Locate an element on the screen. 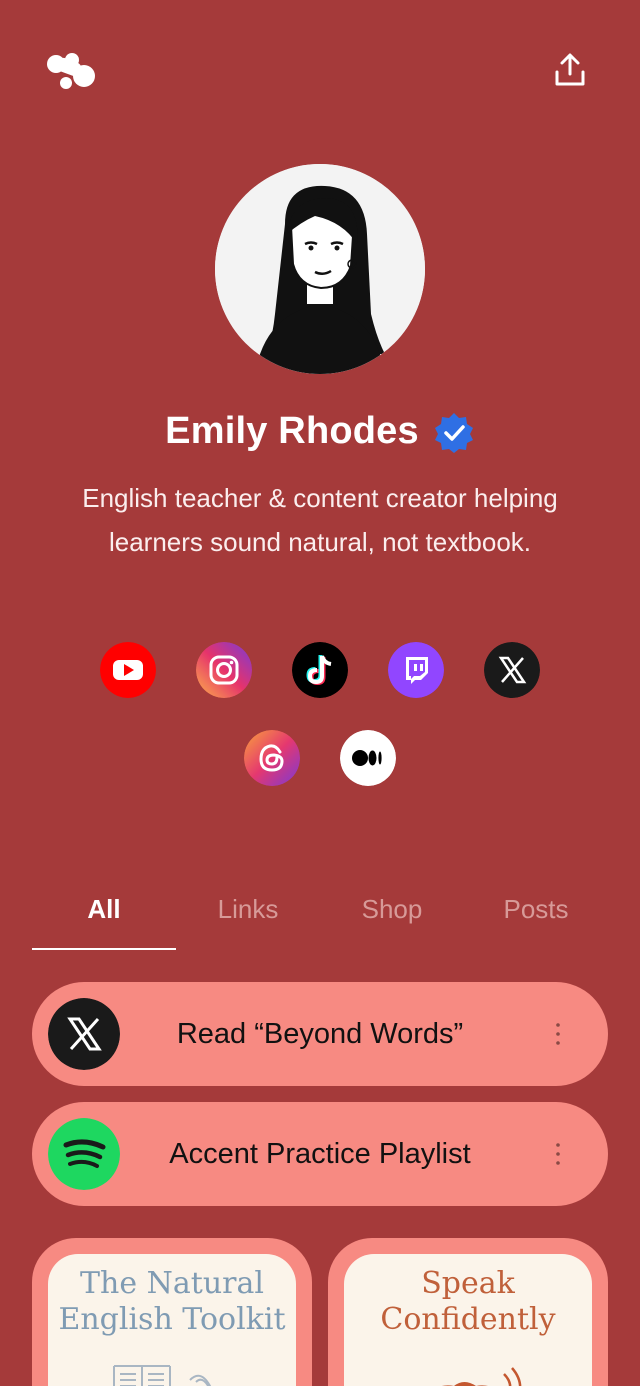  product-title: Speak Confidently is located at coordinates (468, 1302).